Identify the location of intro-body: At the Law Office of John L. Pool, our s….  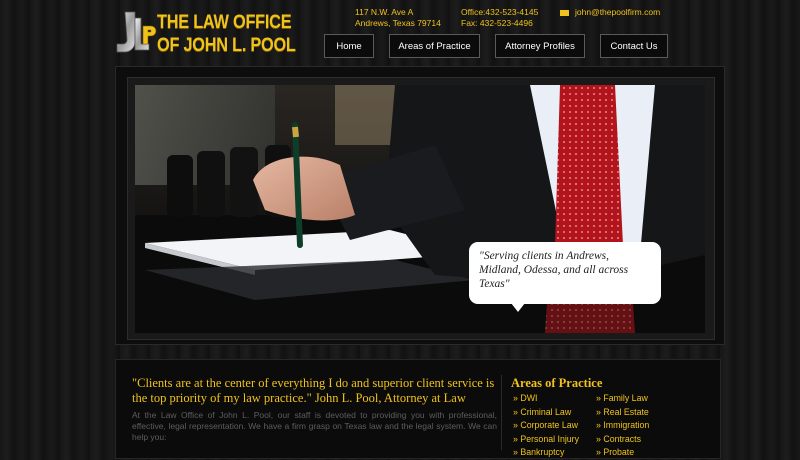
(314, 426).